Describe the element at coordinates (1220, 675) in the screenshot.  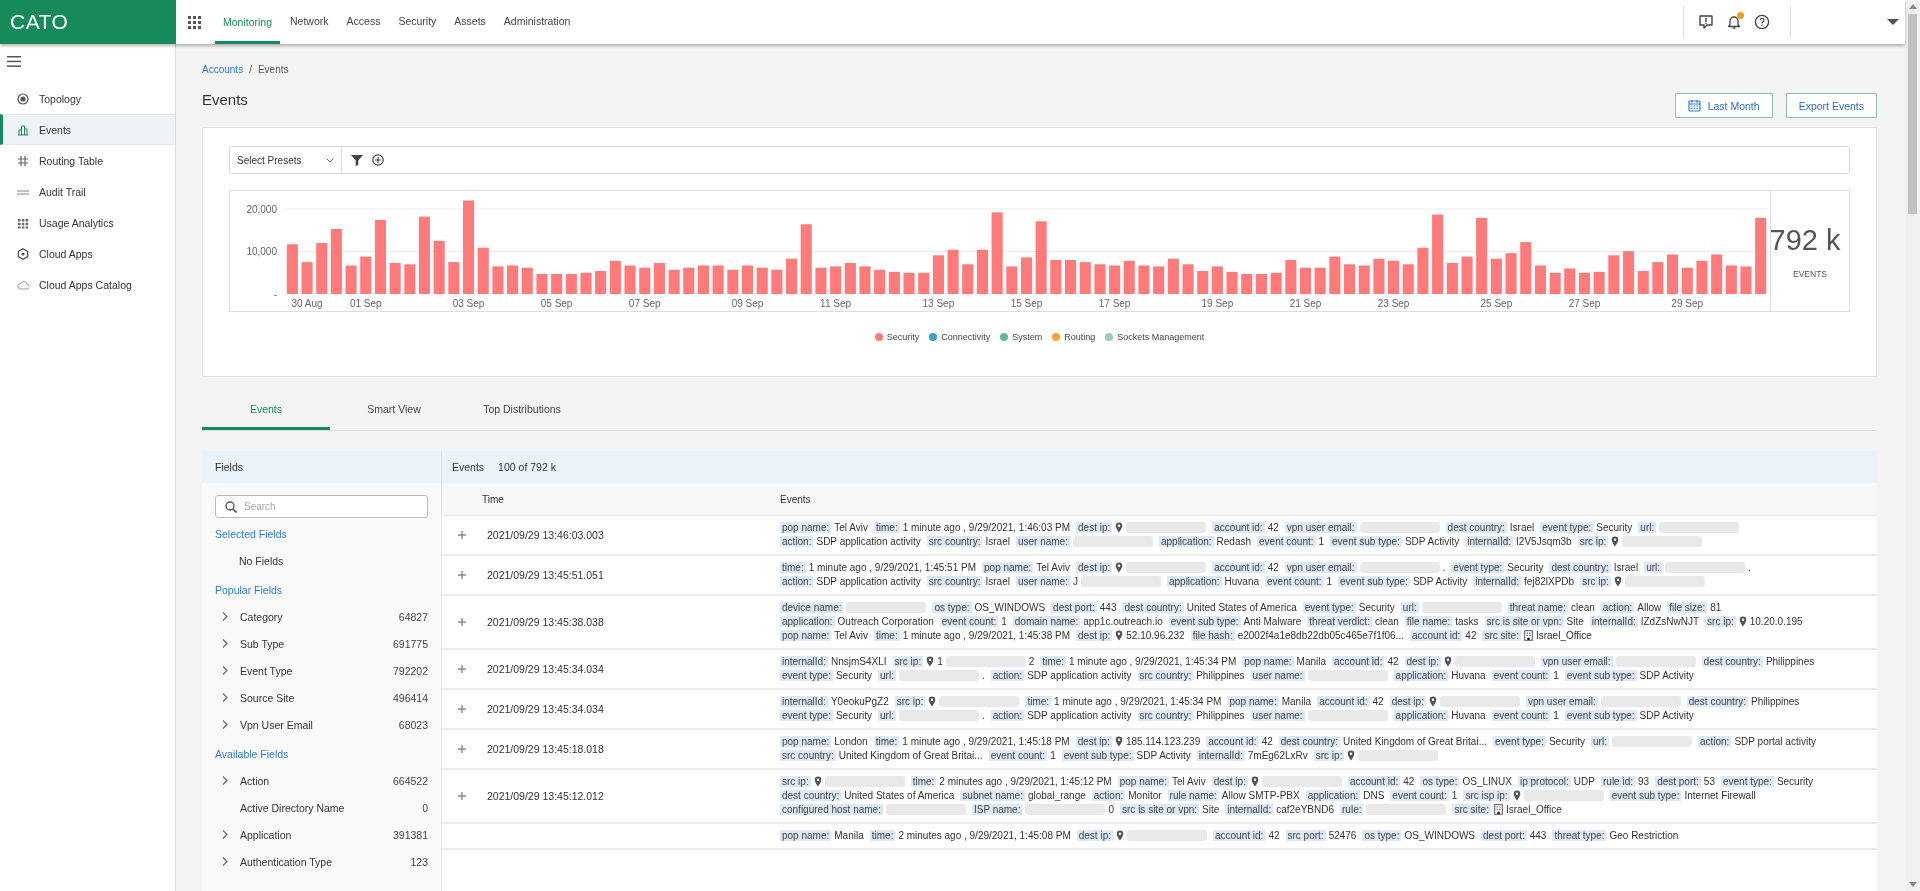
I see `field-value: Philippines` at that location.